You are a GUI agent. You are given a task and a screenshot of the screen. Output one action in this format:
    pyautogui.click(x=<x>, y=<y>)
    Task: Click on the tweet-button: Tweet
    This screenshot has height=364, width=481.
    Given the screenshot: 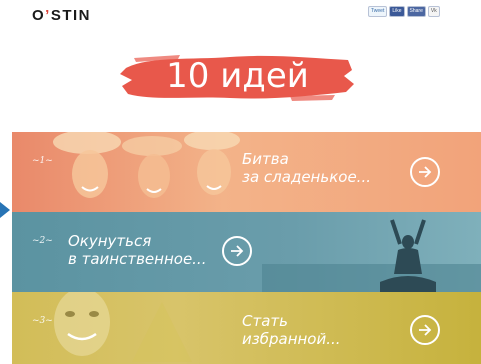 What is the action you would take?
    pyautogui.click(x=378, y=11)
    